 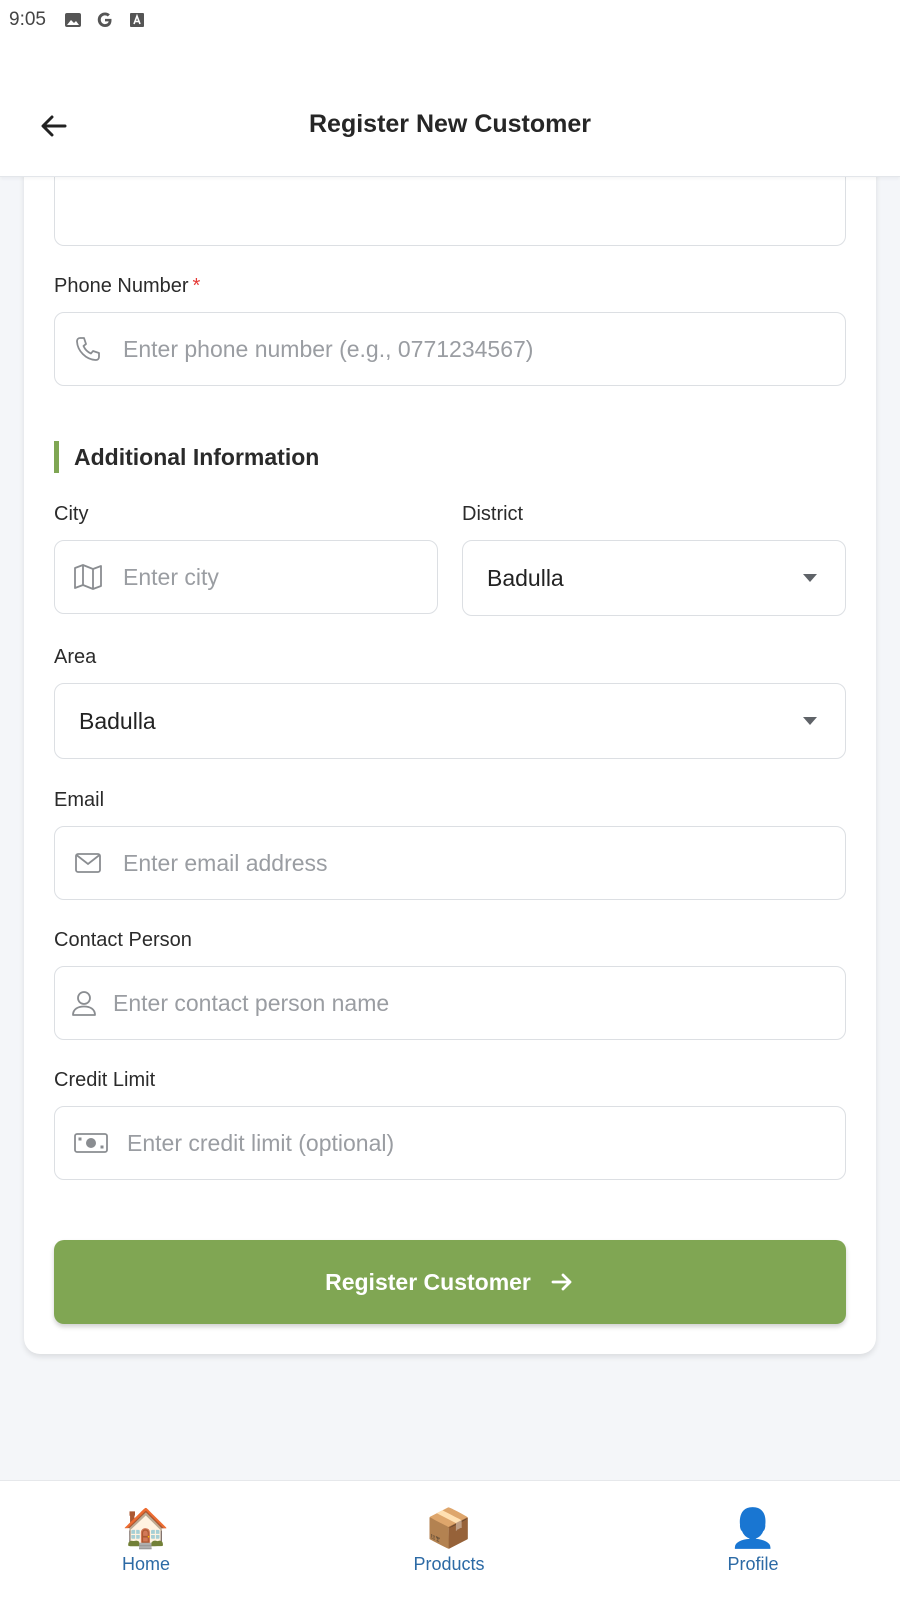 I want to click on package-icon: 📦, so click(x=449, y=1529).